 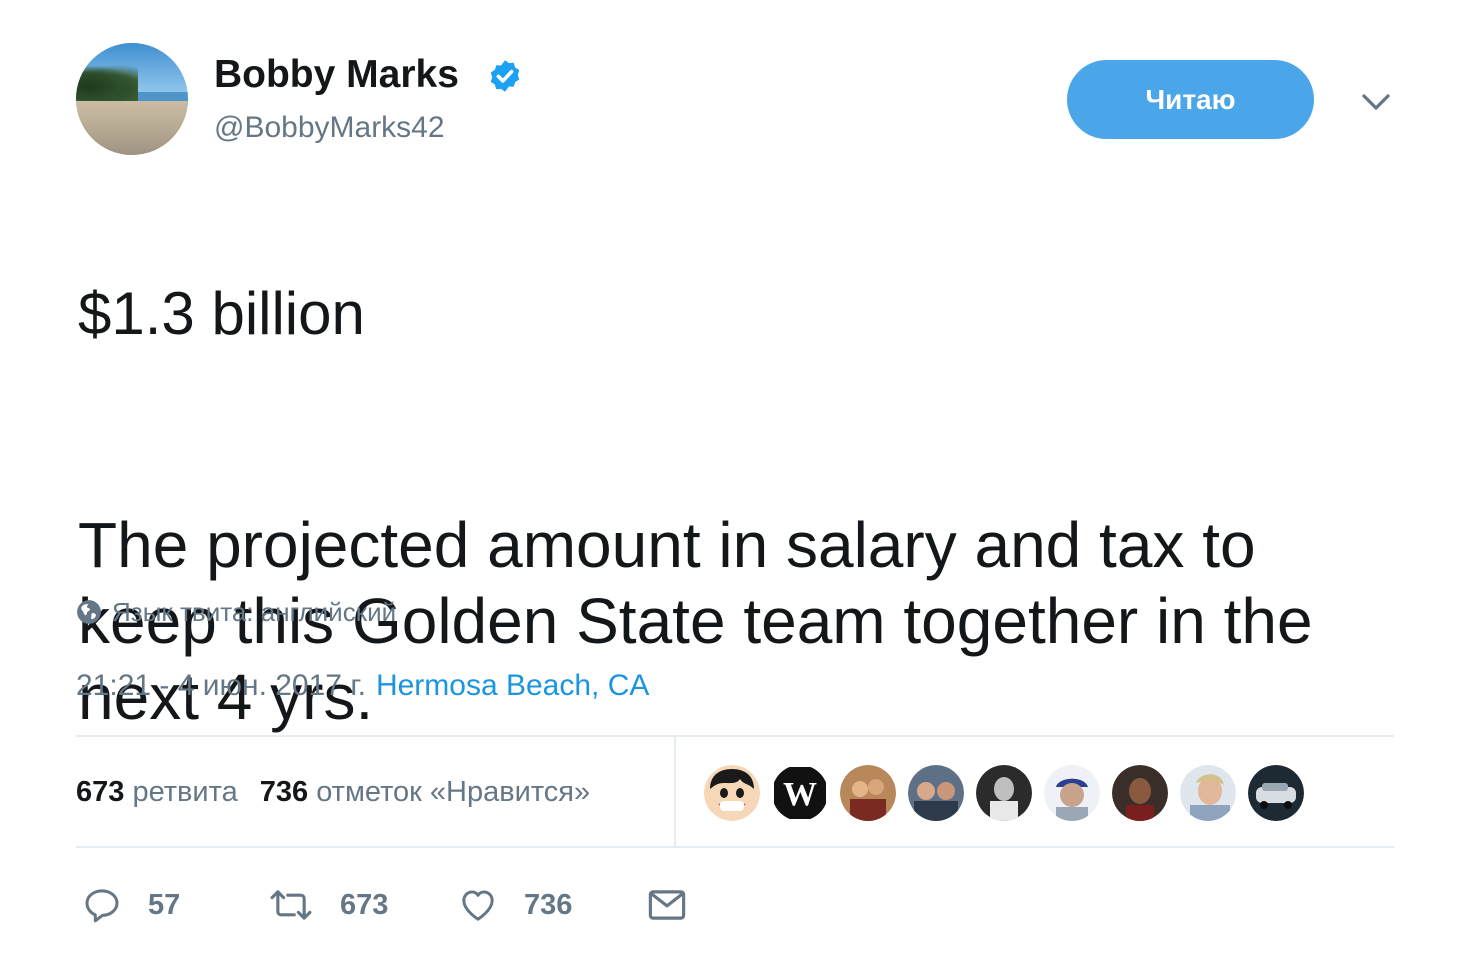 I want to click on tweet-text-line-headline: $1.3 billion, so click(x=221, y=313).